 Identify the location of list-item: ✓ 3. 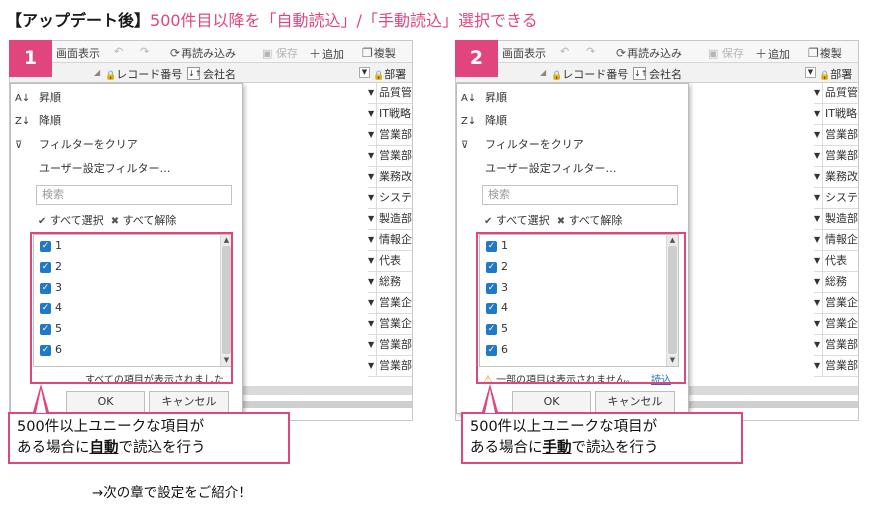
(51, 289).